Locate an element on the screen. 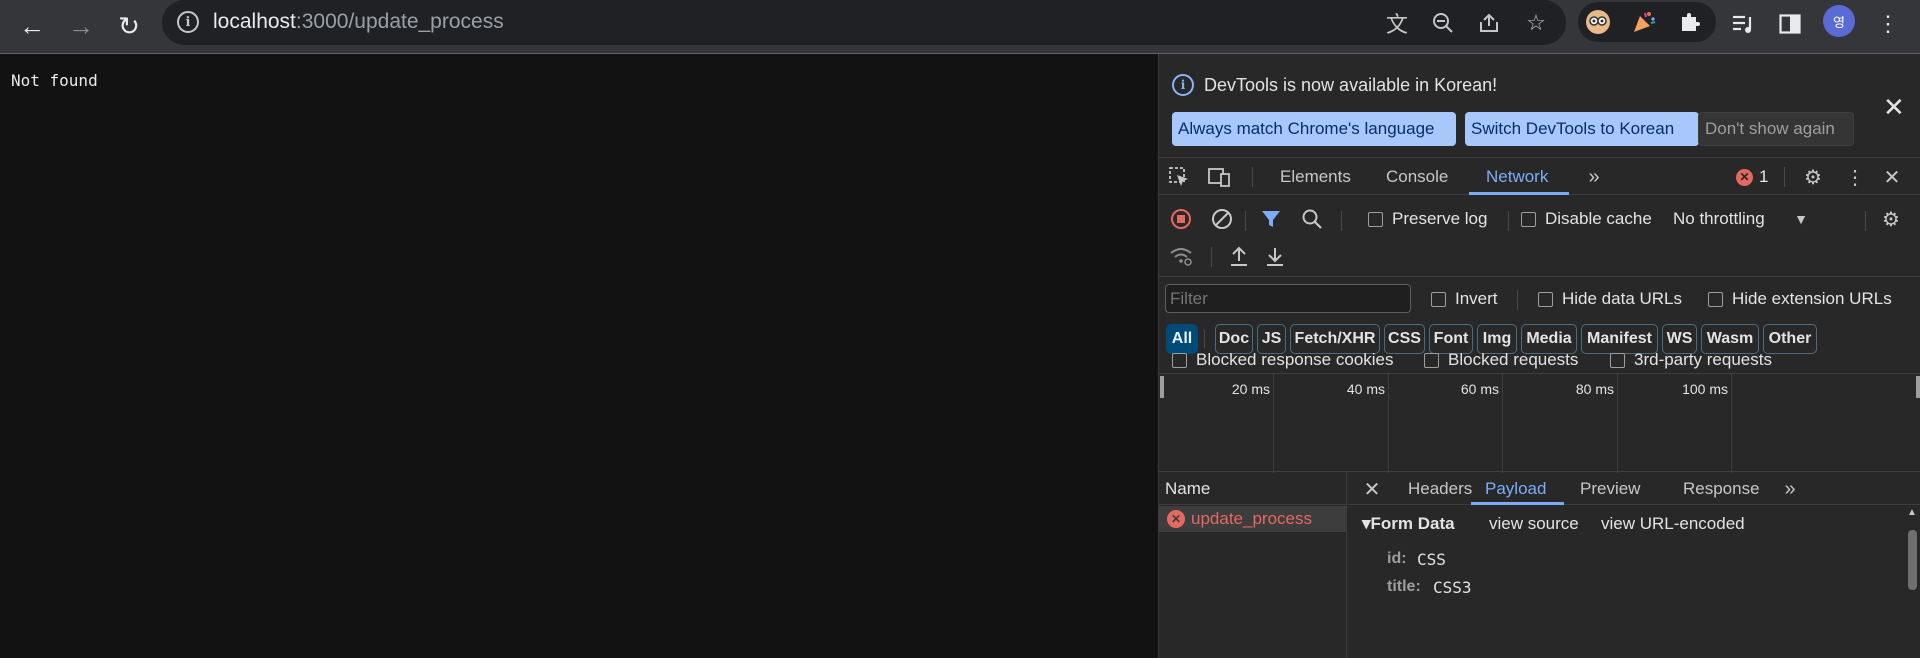 Image resolution: width=1920 pixels, height=658 pixels. form-field-value: CSS3 is located at coordinates (1452, 587).